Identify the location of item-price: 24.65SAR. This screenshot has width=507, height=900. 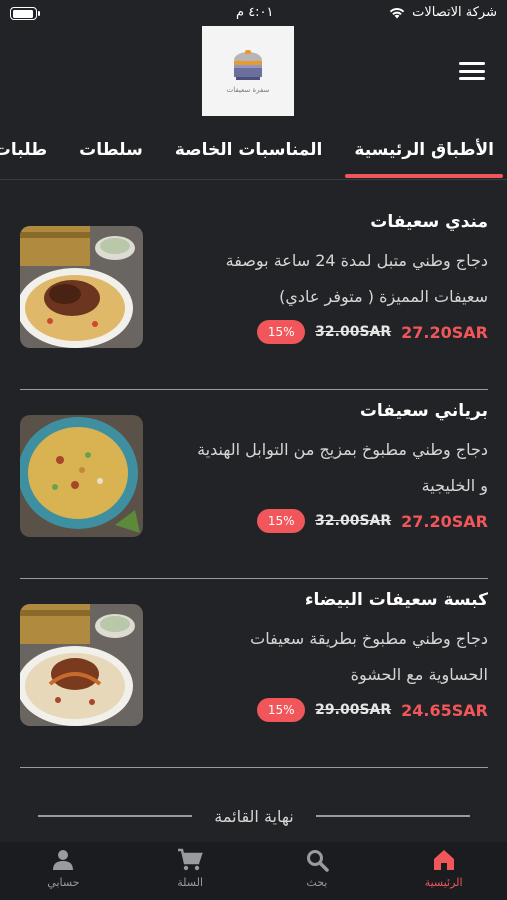
(444, 710).